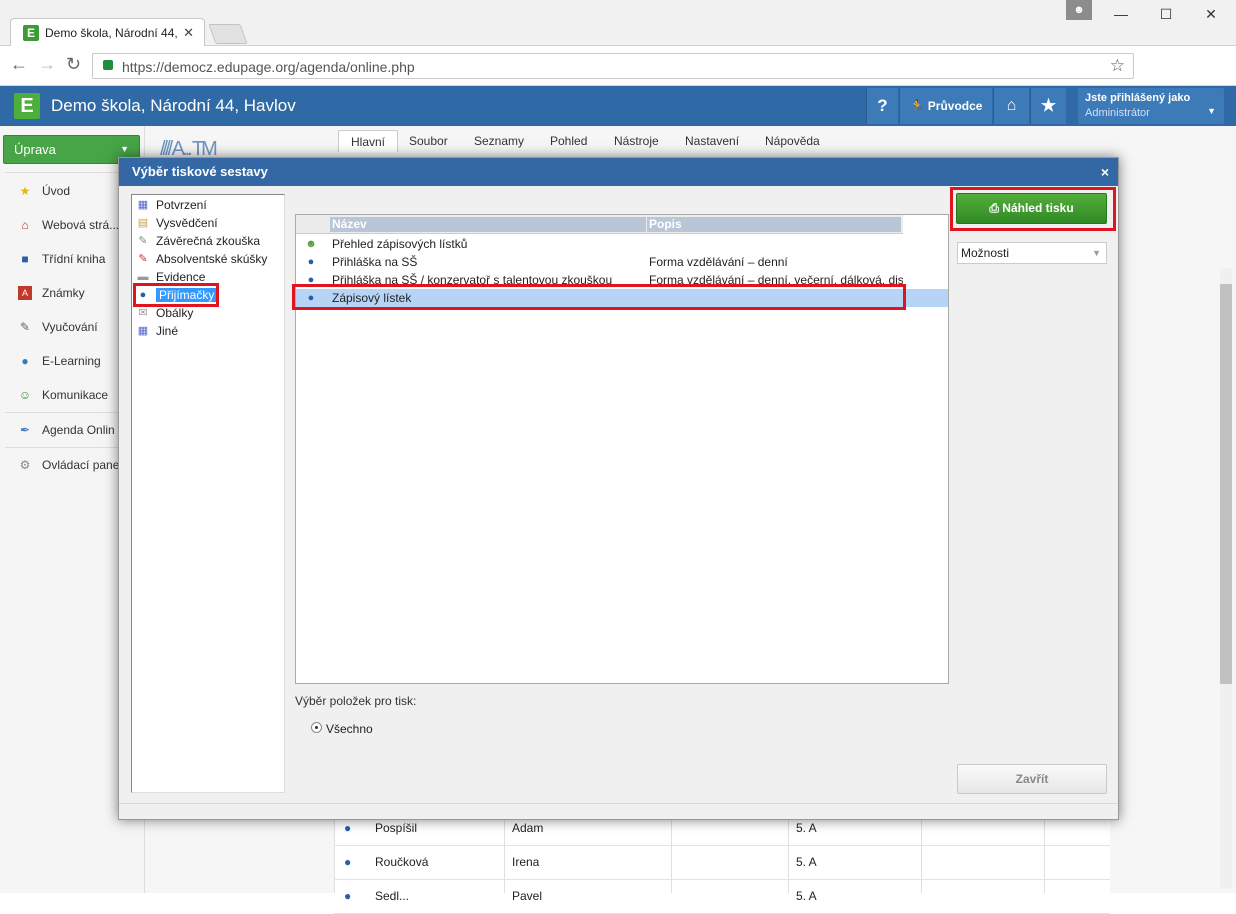 The width and height of the screenshot is (1236, 914). I want to click on print-preview-button: ⎙ Náhled tisku, so click(1031, 208).